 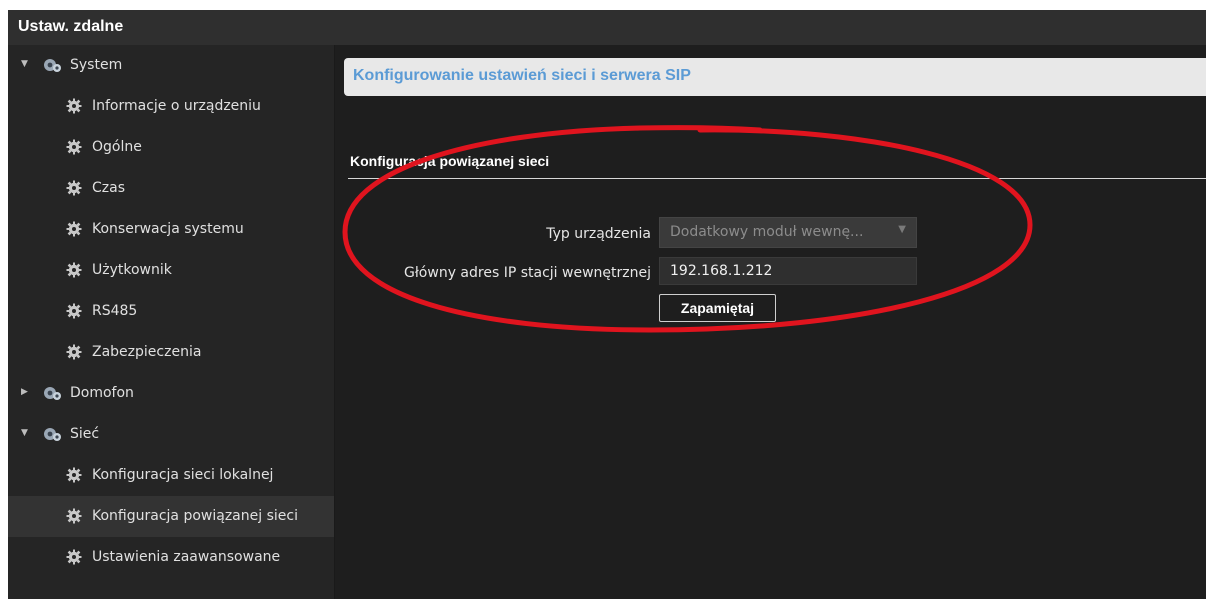 I want to click on sidebar-item-informacje-o-urzadzeniu: Informacje o urządzeniu, so click(x=171, y=106).